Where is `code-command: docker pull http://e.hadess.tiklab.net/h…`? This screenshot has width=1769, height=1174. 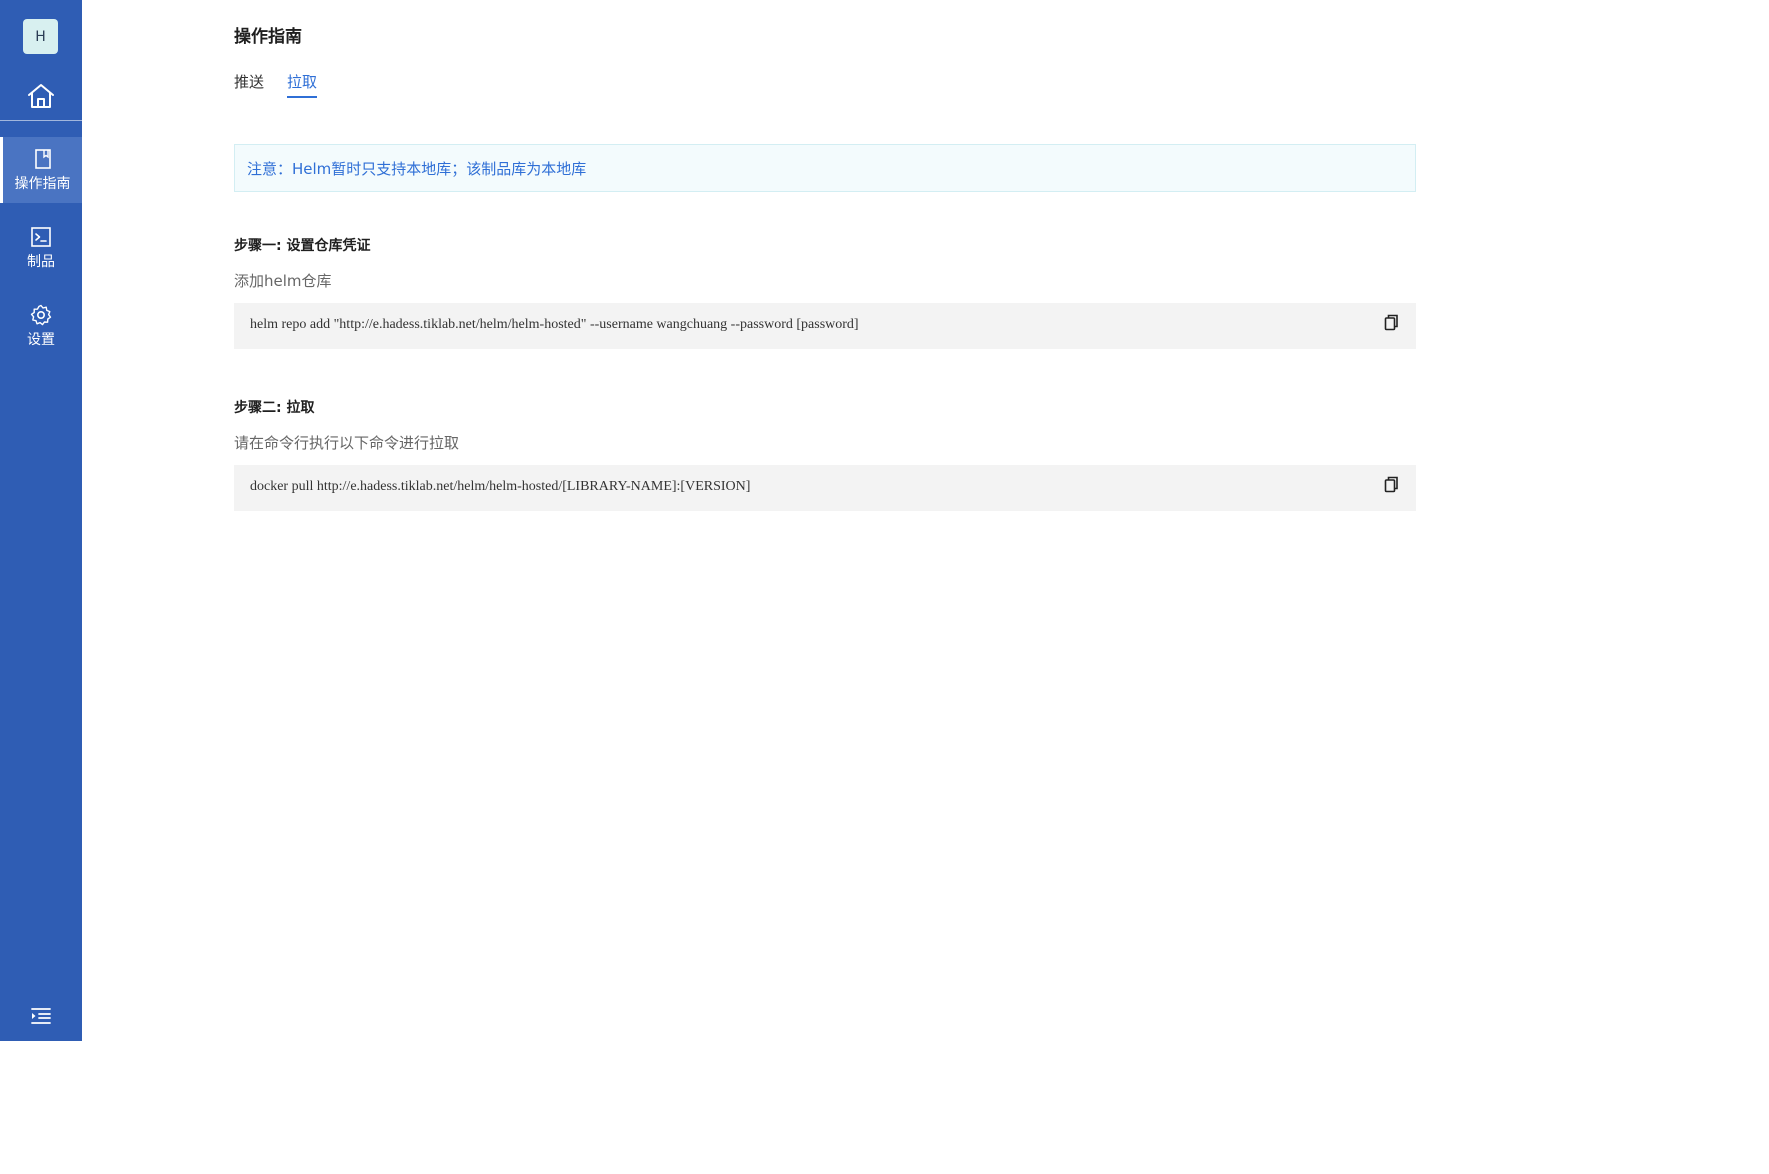
code-command: docker pull http://e.hadess.tiklab.net/h… is located at coordinates (500, 487).